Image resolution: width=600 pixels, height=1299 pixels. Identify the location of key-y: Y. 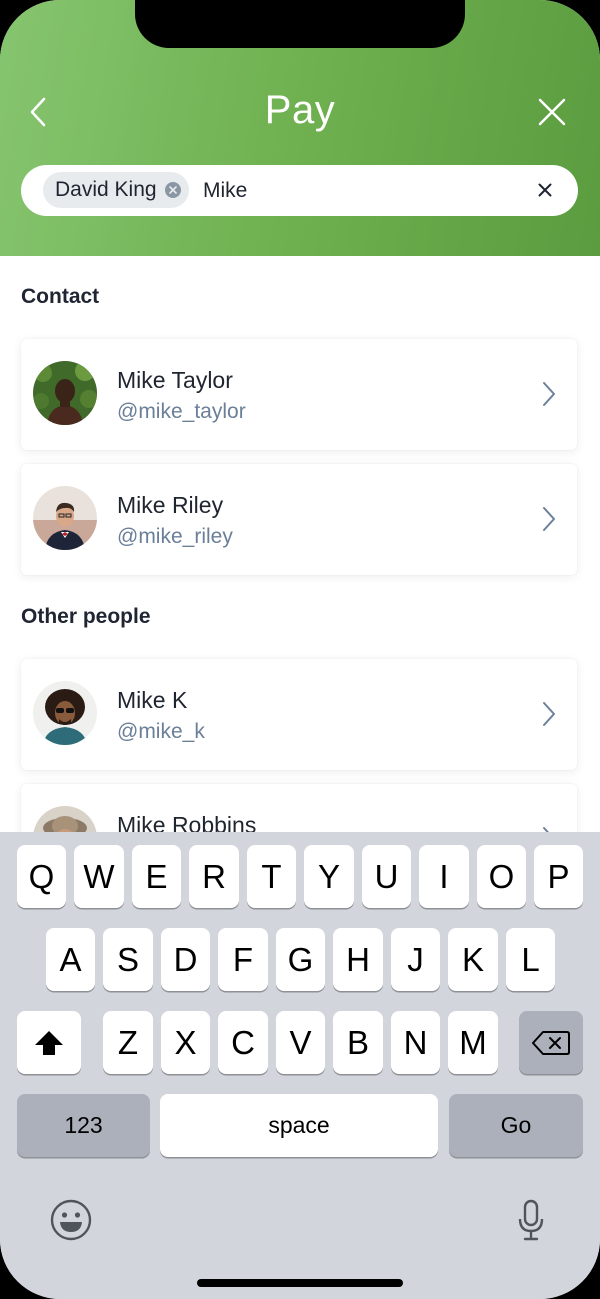
(329, 876).